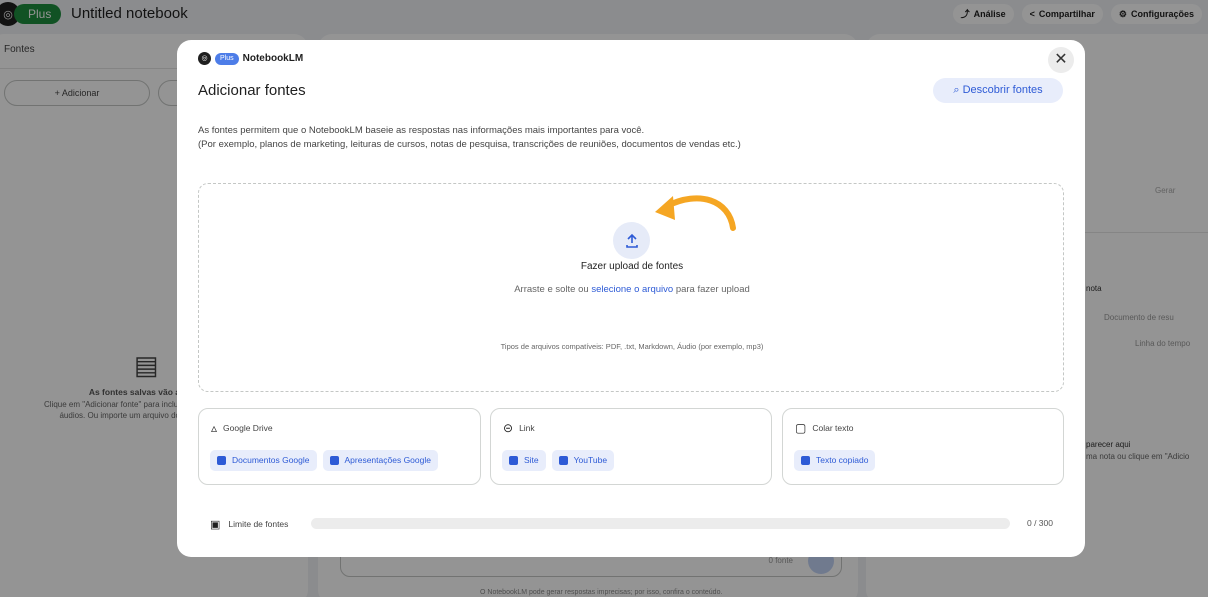  What do you see at coordinates (227, 58) in the screenshot?
I see `plan-badge: Plus` at bounding box center [227, 58].